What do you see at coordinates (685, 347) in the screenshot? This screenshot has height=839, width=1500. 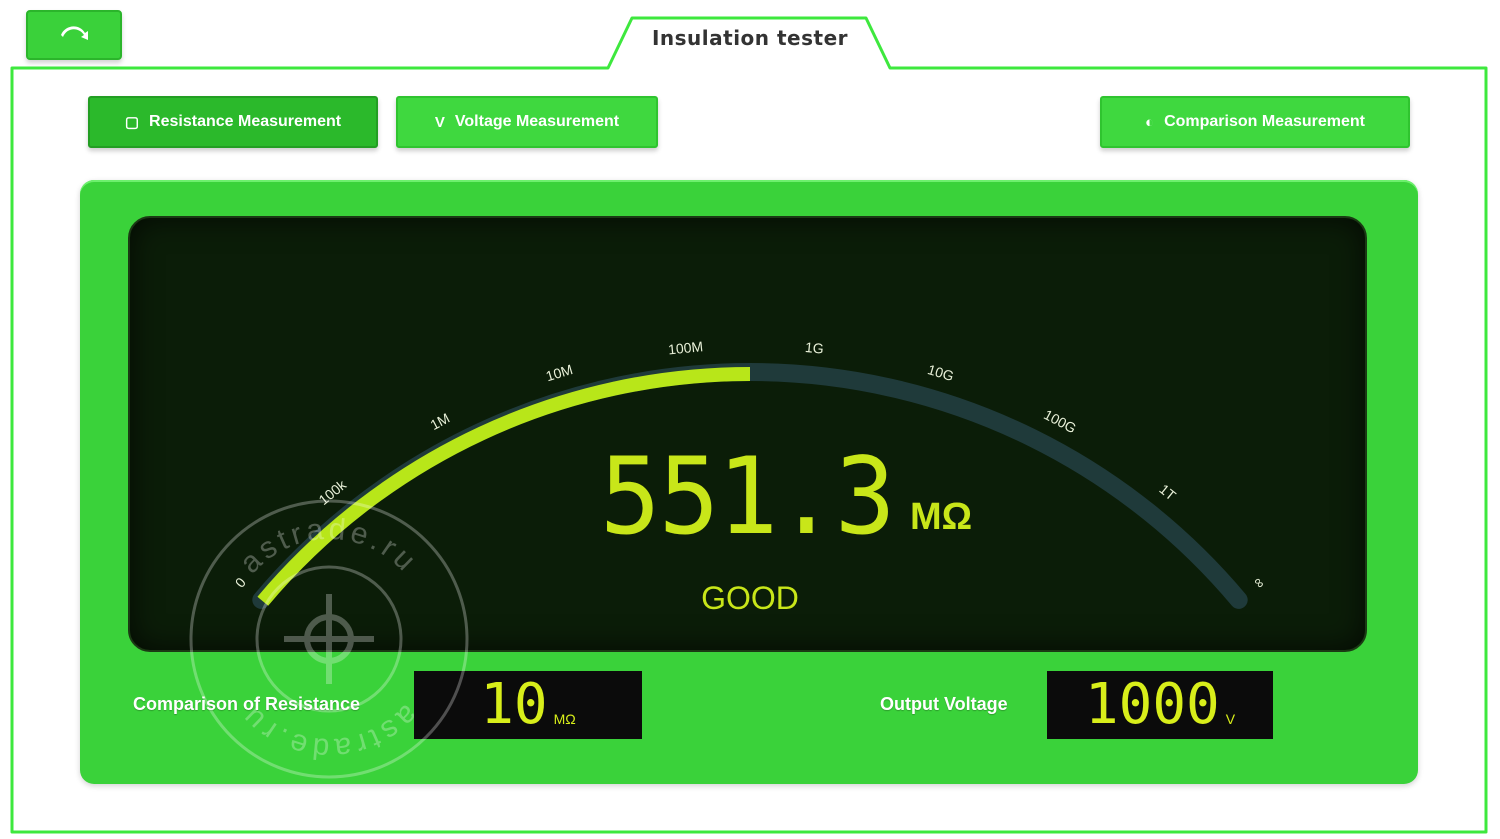 I see `gauge-scale-label: 100M` at bounding box center [685, 347].